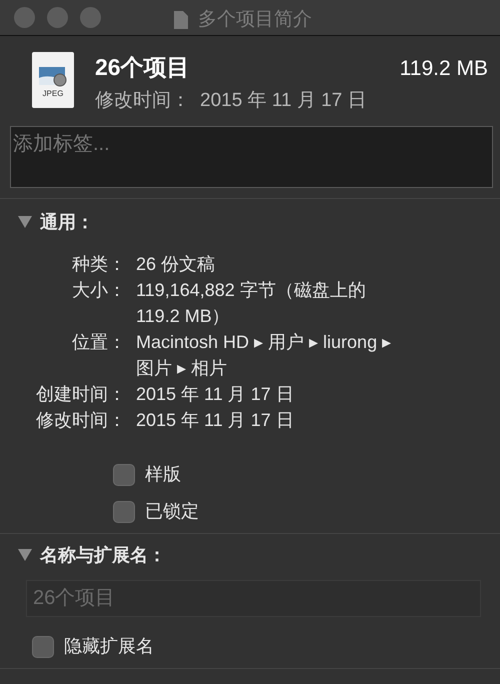  Describe the element at coordinates (103, 555) in the screenshot. I see `section-title: 名称与扩展名：` at that location.